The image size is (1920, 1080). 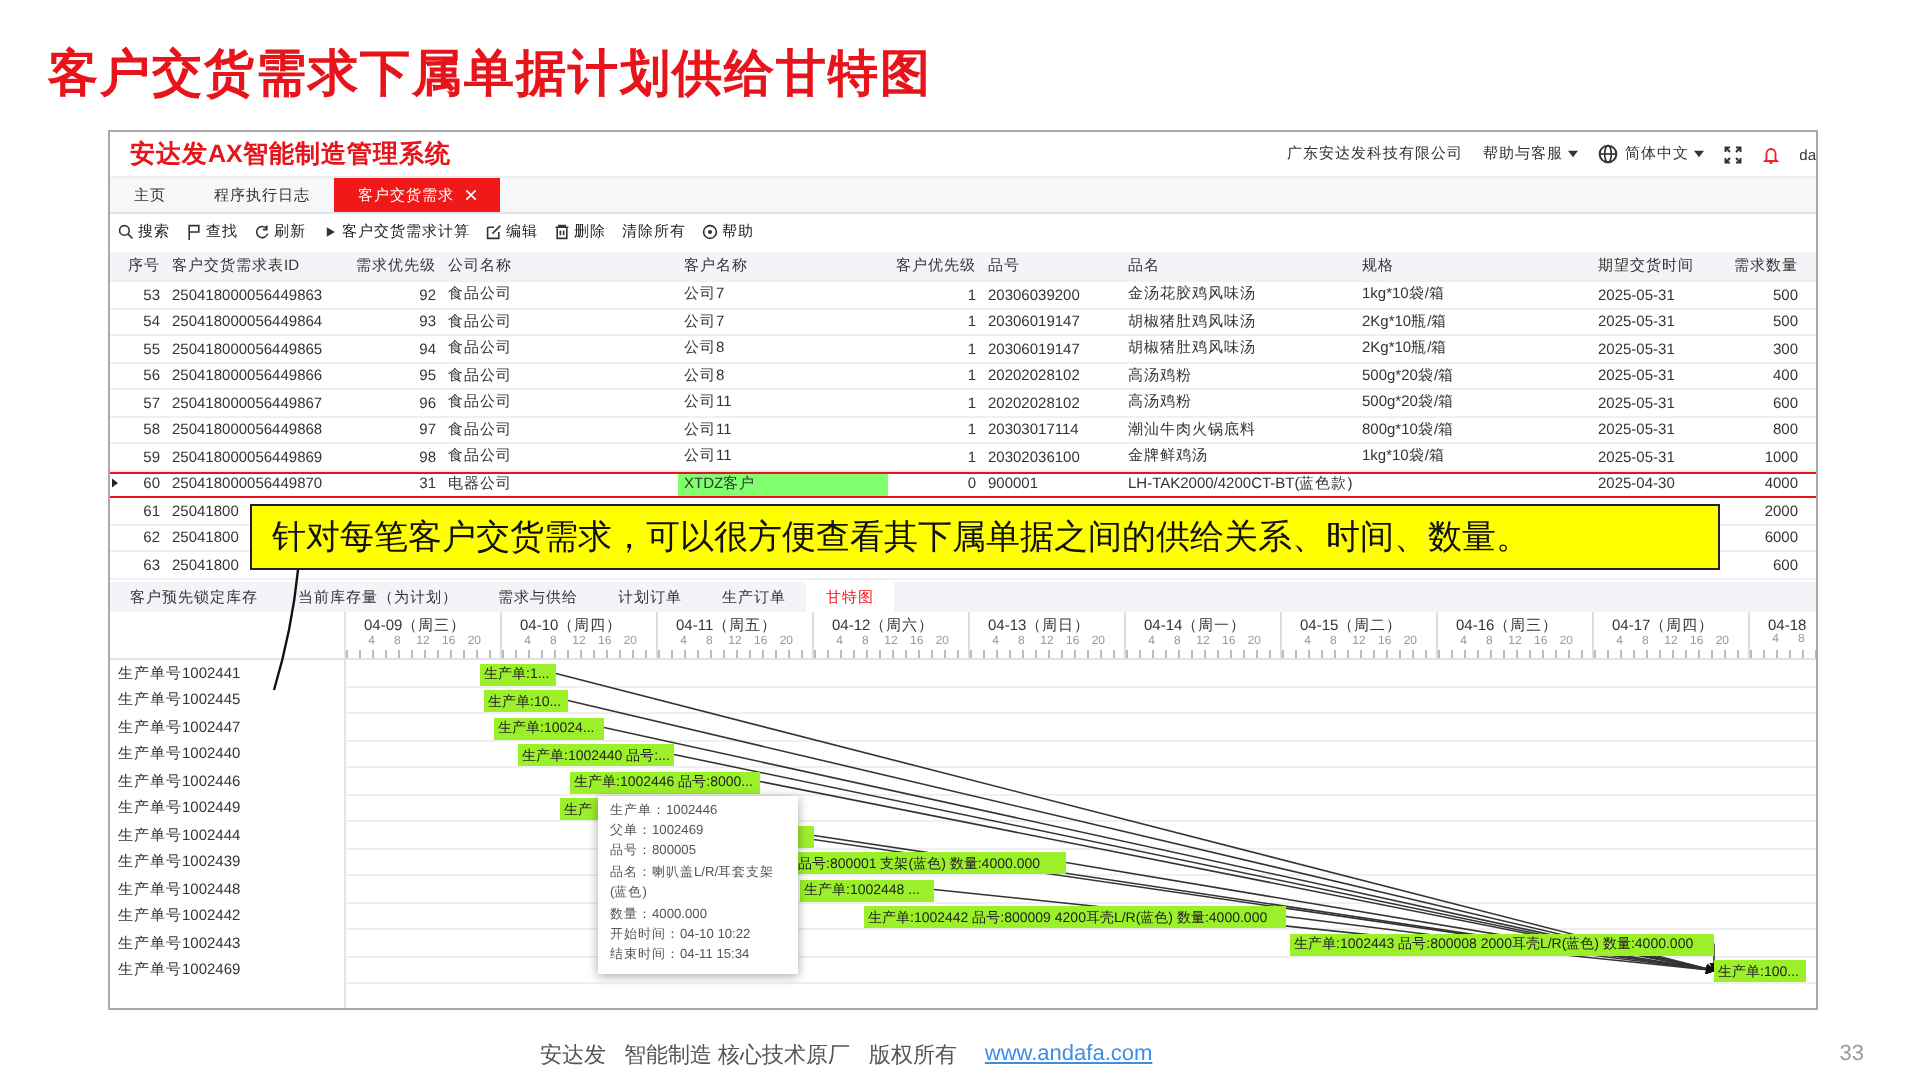 What do you see at coordinates (126, 231) in the screenshot?
I see `search-icon` at bounding box center [126, 231].